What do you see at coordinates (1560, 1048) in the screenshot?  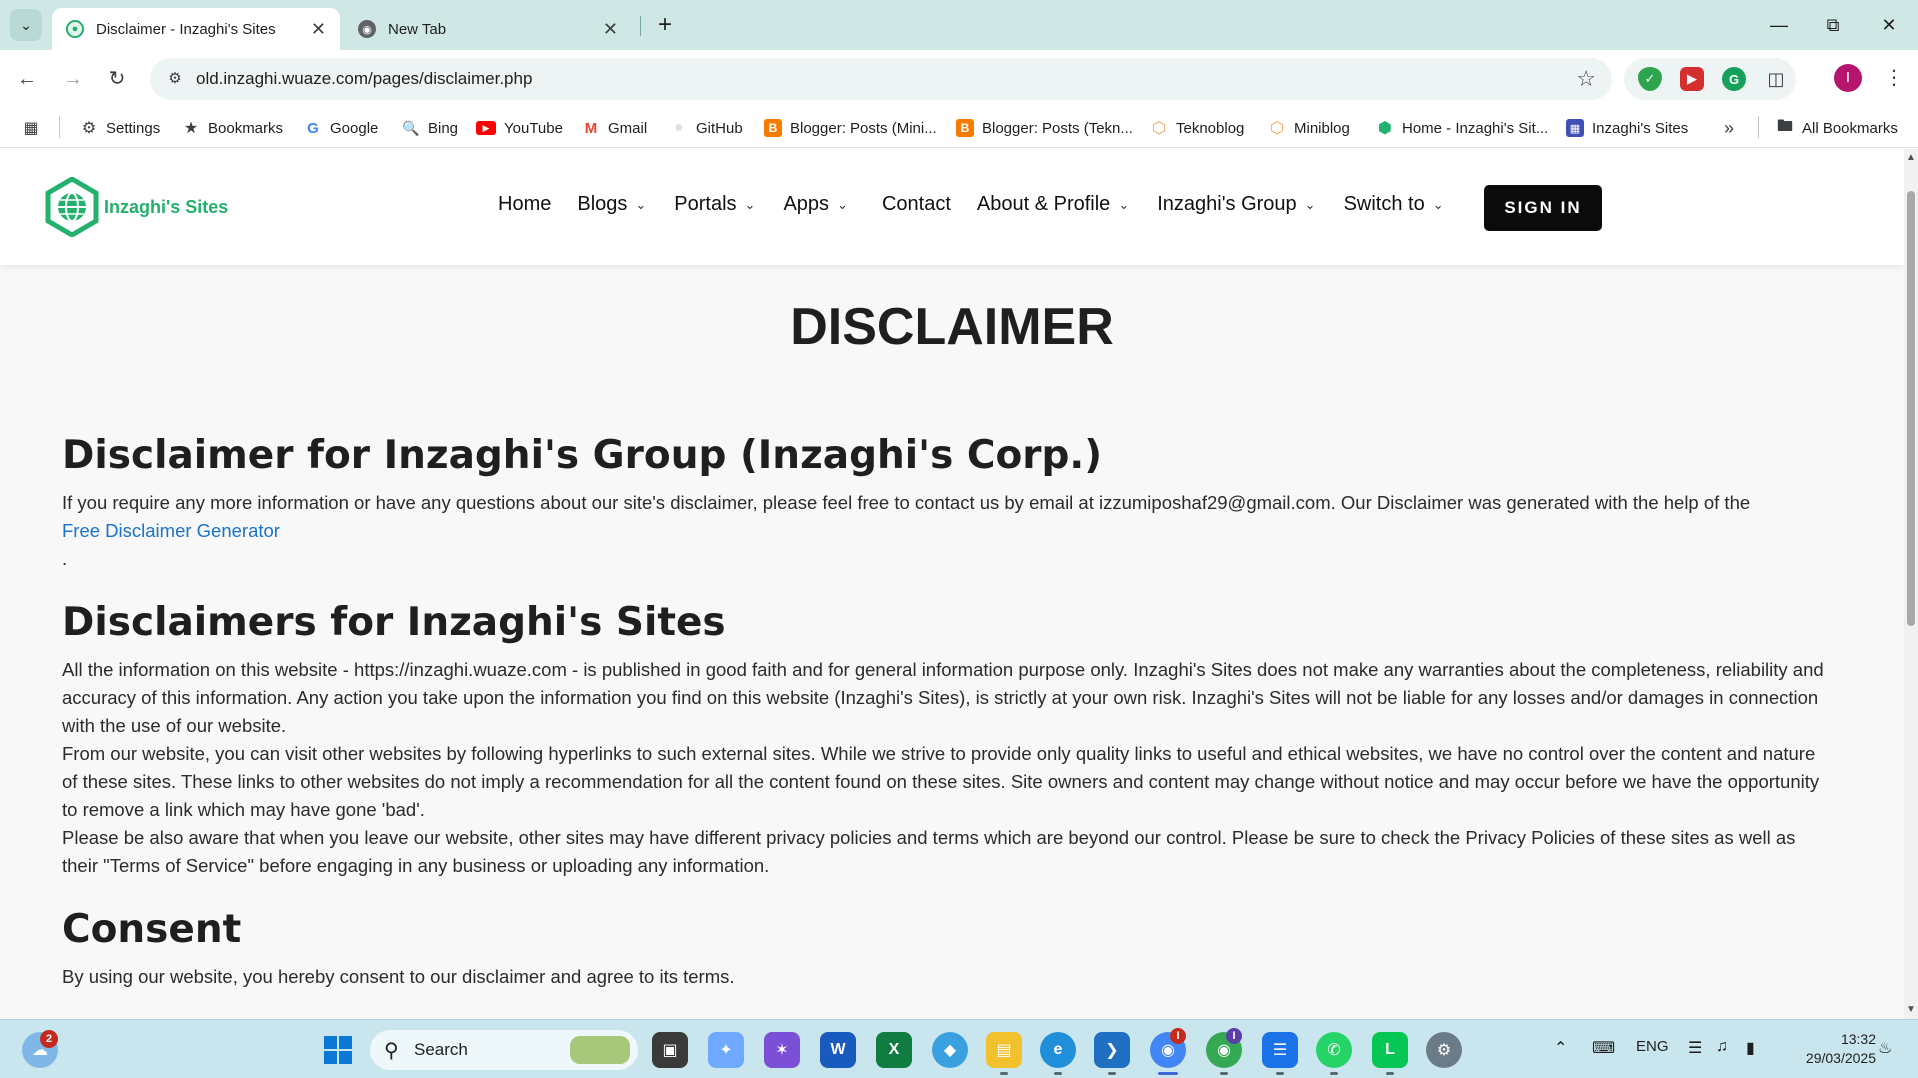 I see `chevron-up-icon: ⌃` at bounding box center [1560, 1048].